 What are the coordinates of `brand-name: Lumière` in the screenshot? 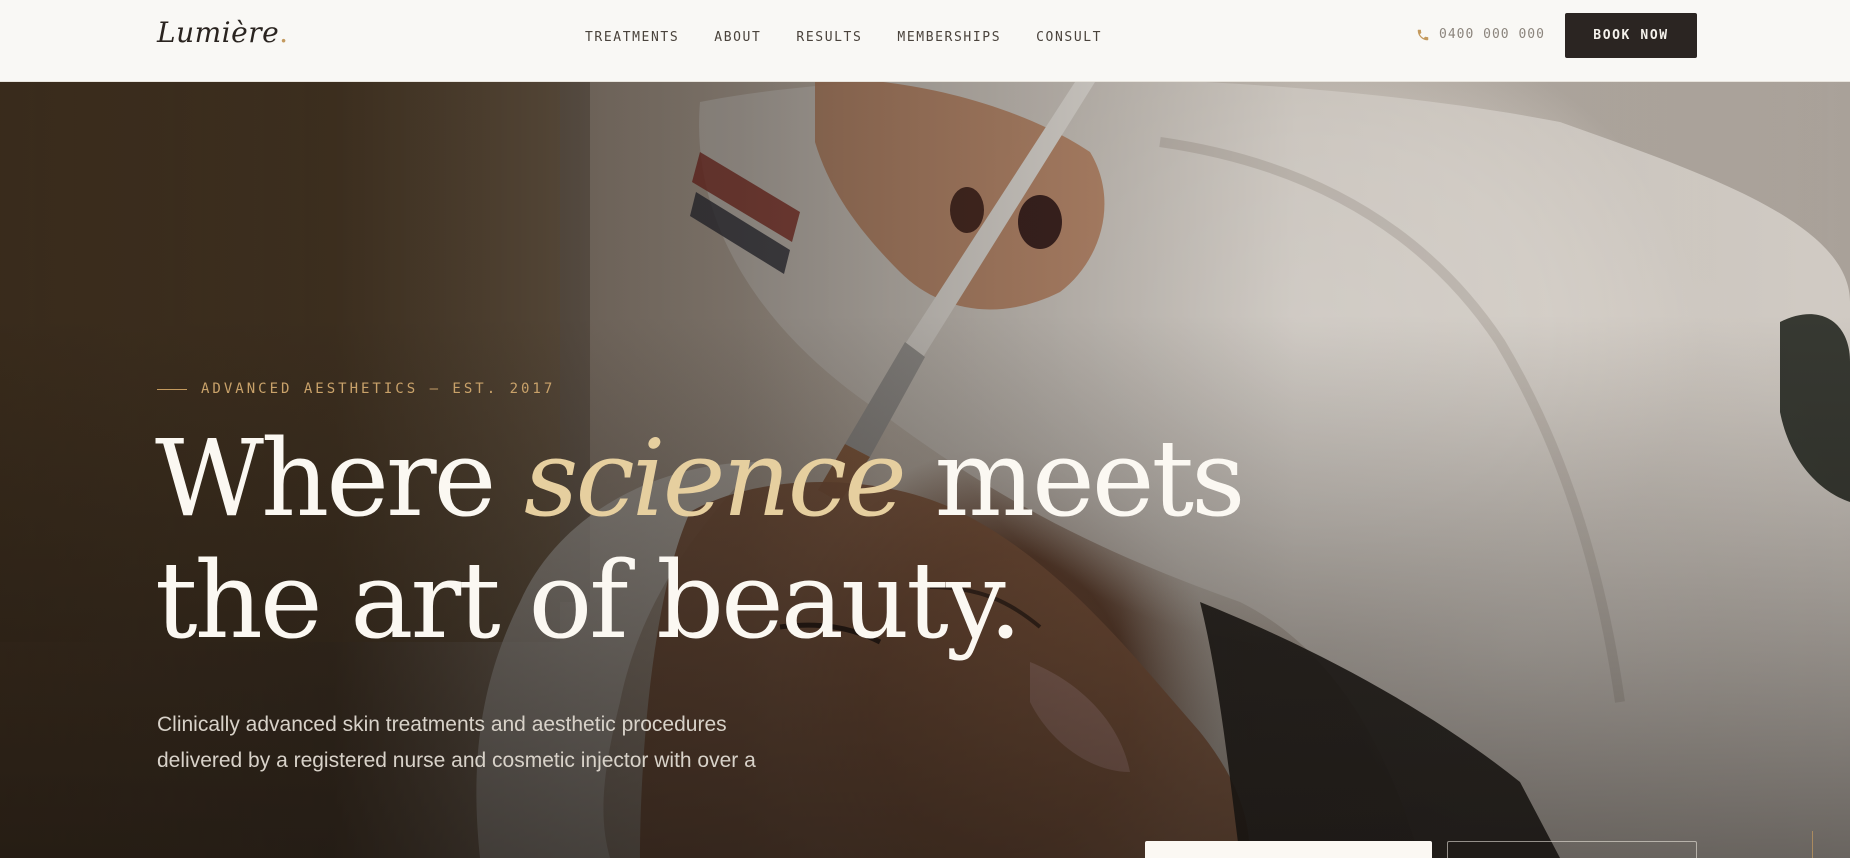 It's located at (218, 32).